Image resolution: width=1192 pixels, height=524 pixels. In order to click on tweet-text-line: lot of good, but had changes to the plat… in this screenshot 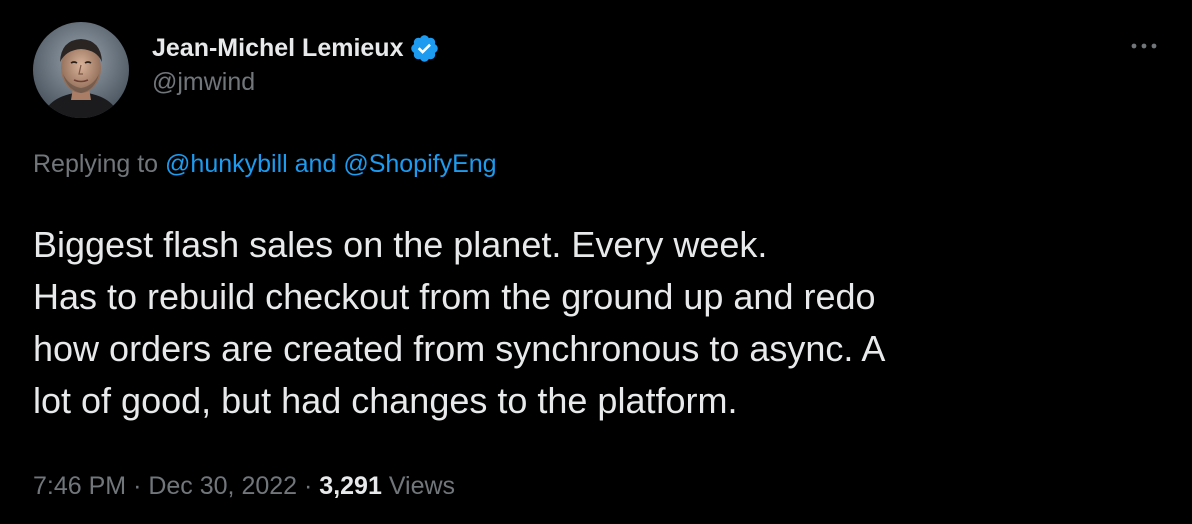, I will do `click(385, 400)`.